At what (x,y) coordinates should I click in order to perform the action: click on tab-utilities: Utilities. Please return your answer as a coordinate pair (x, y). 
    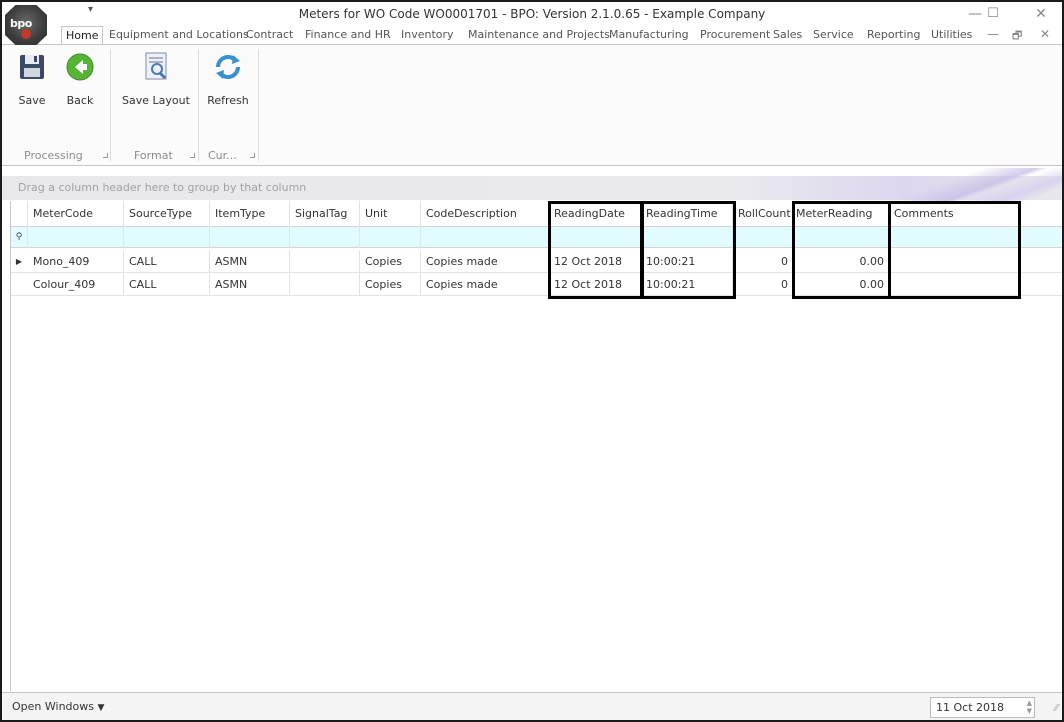
    Looking at the image, I should click on (951, 35).